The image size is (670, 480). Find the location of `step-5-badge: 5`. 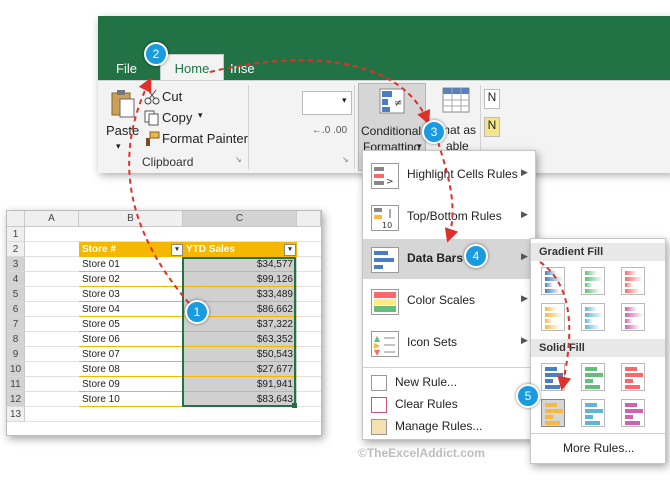

step-5-badge: 5 is located at coordinates (528, 396).